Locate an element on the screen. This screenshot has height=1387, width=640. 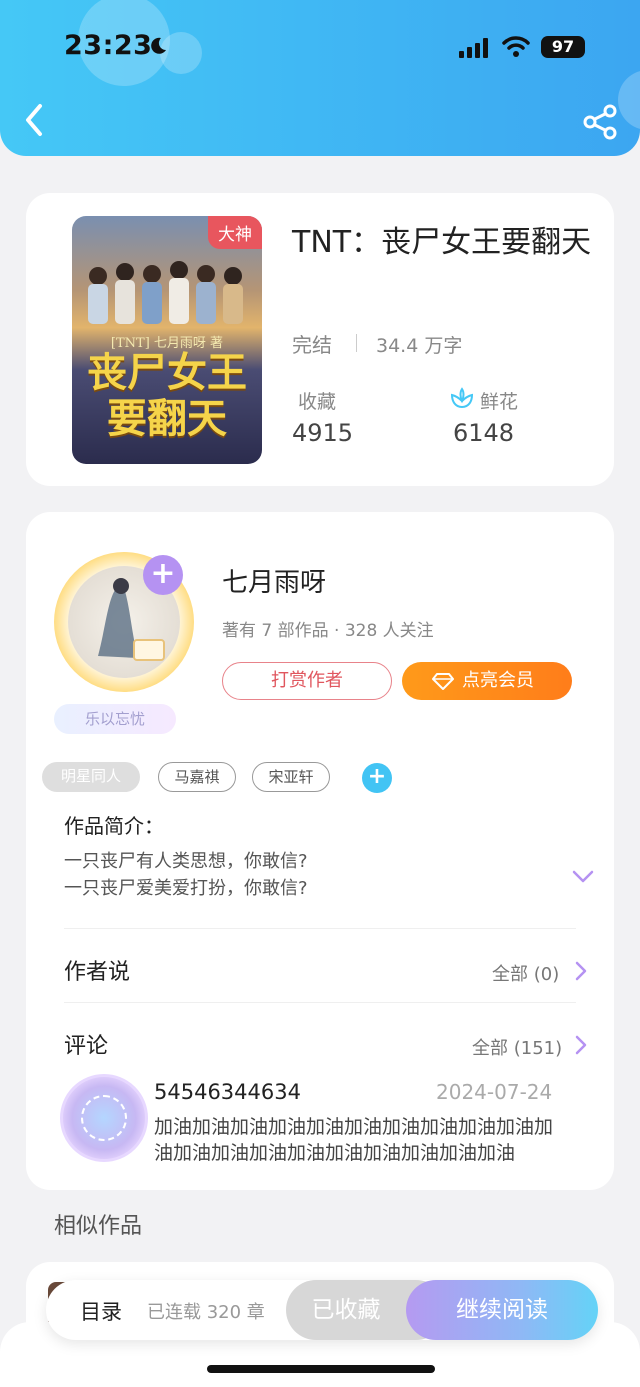
word-count: 34.4 万字 is located at coordinates (419, 346).